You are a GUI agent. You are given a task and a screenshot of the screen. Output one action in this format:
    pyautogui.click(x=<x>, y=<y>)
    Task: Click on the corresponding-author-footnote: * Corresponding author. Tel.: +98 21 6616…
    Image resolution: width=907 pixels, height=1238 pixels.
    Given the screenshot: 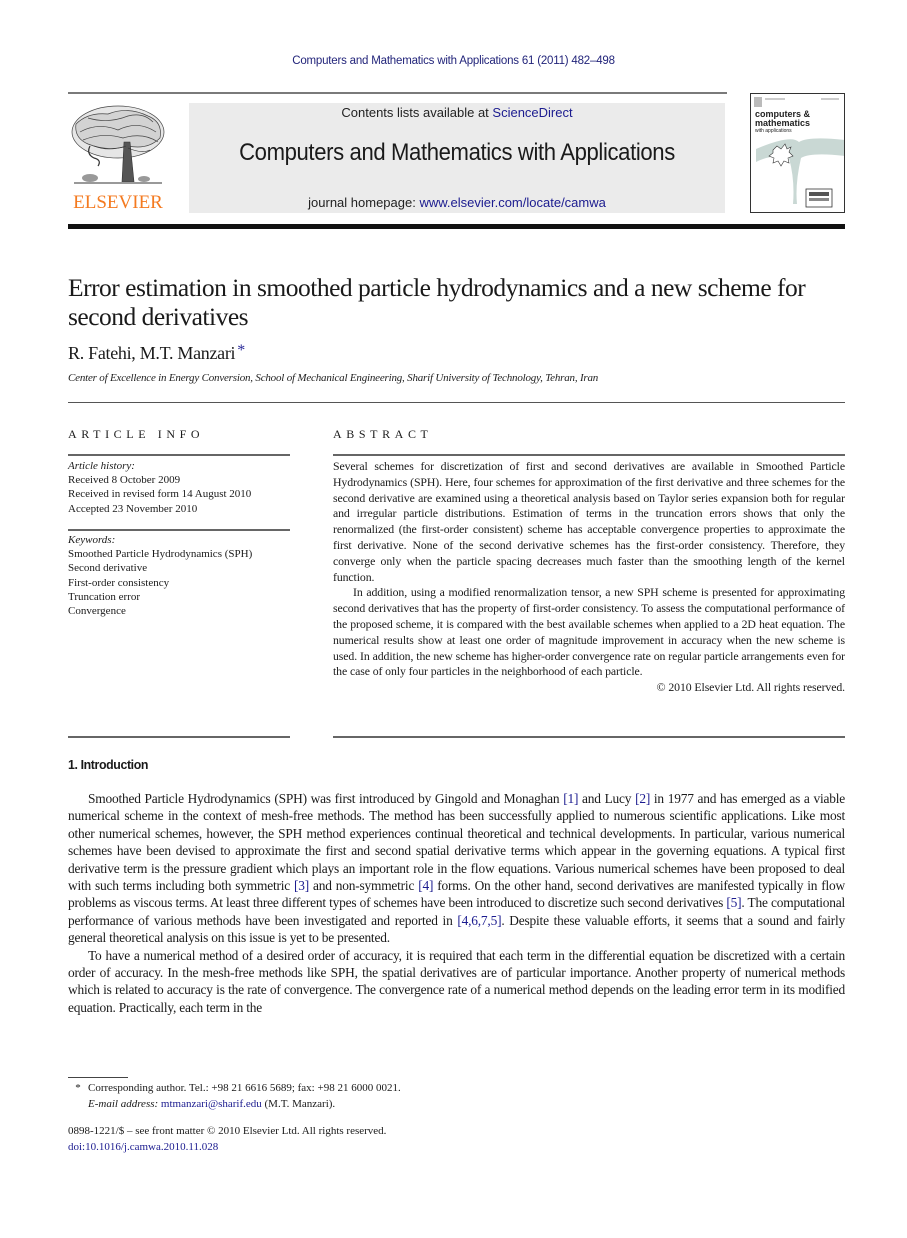 What is the action you would take?
    pyautogui.click(x=234, y=1096)
    